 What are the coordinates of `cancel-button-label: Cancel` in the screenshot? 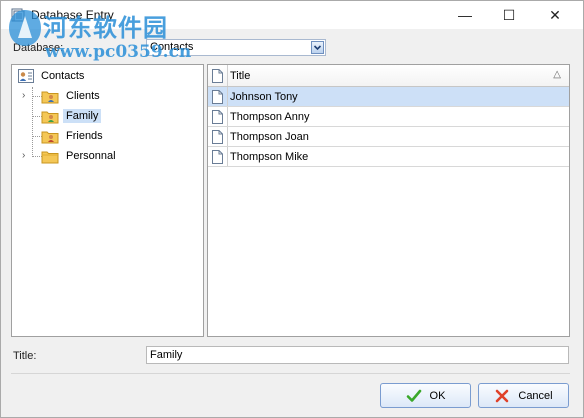 It's located at (535, 395).